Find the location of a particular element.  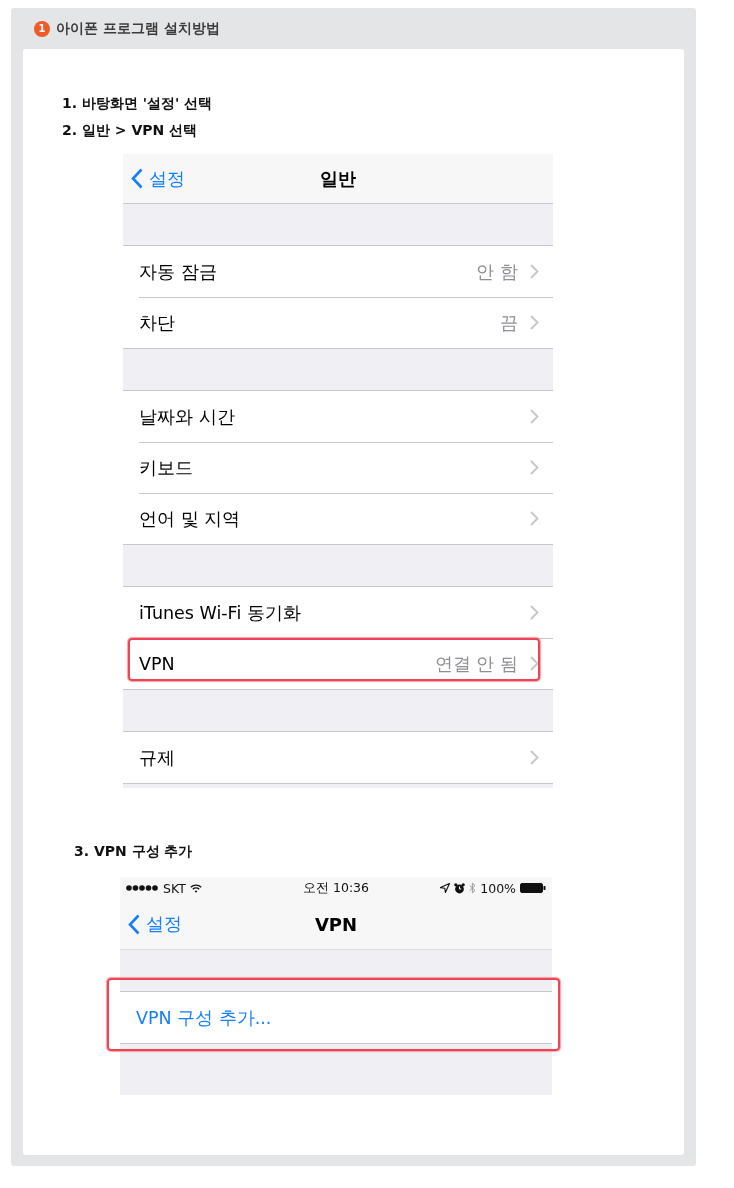

row-label: 자동 잠금 is located at coordinates (178, 272).